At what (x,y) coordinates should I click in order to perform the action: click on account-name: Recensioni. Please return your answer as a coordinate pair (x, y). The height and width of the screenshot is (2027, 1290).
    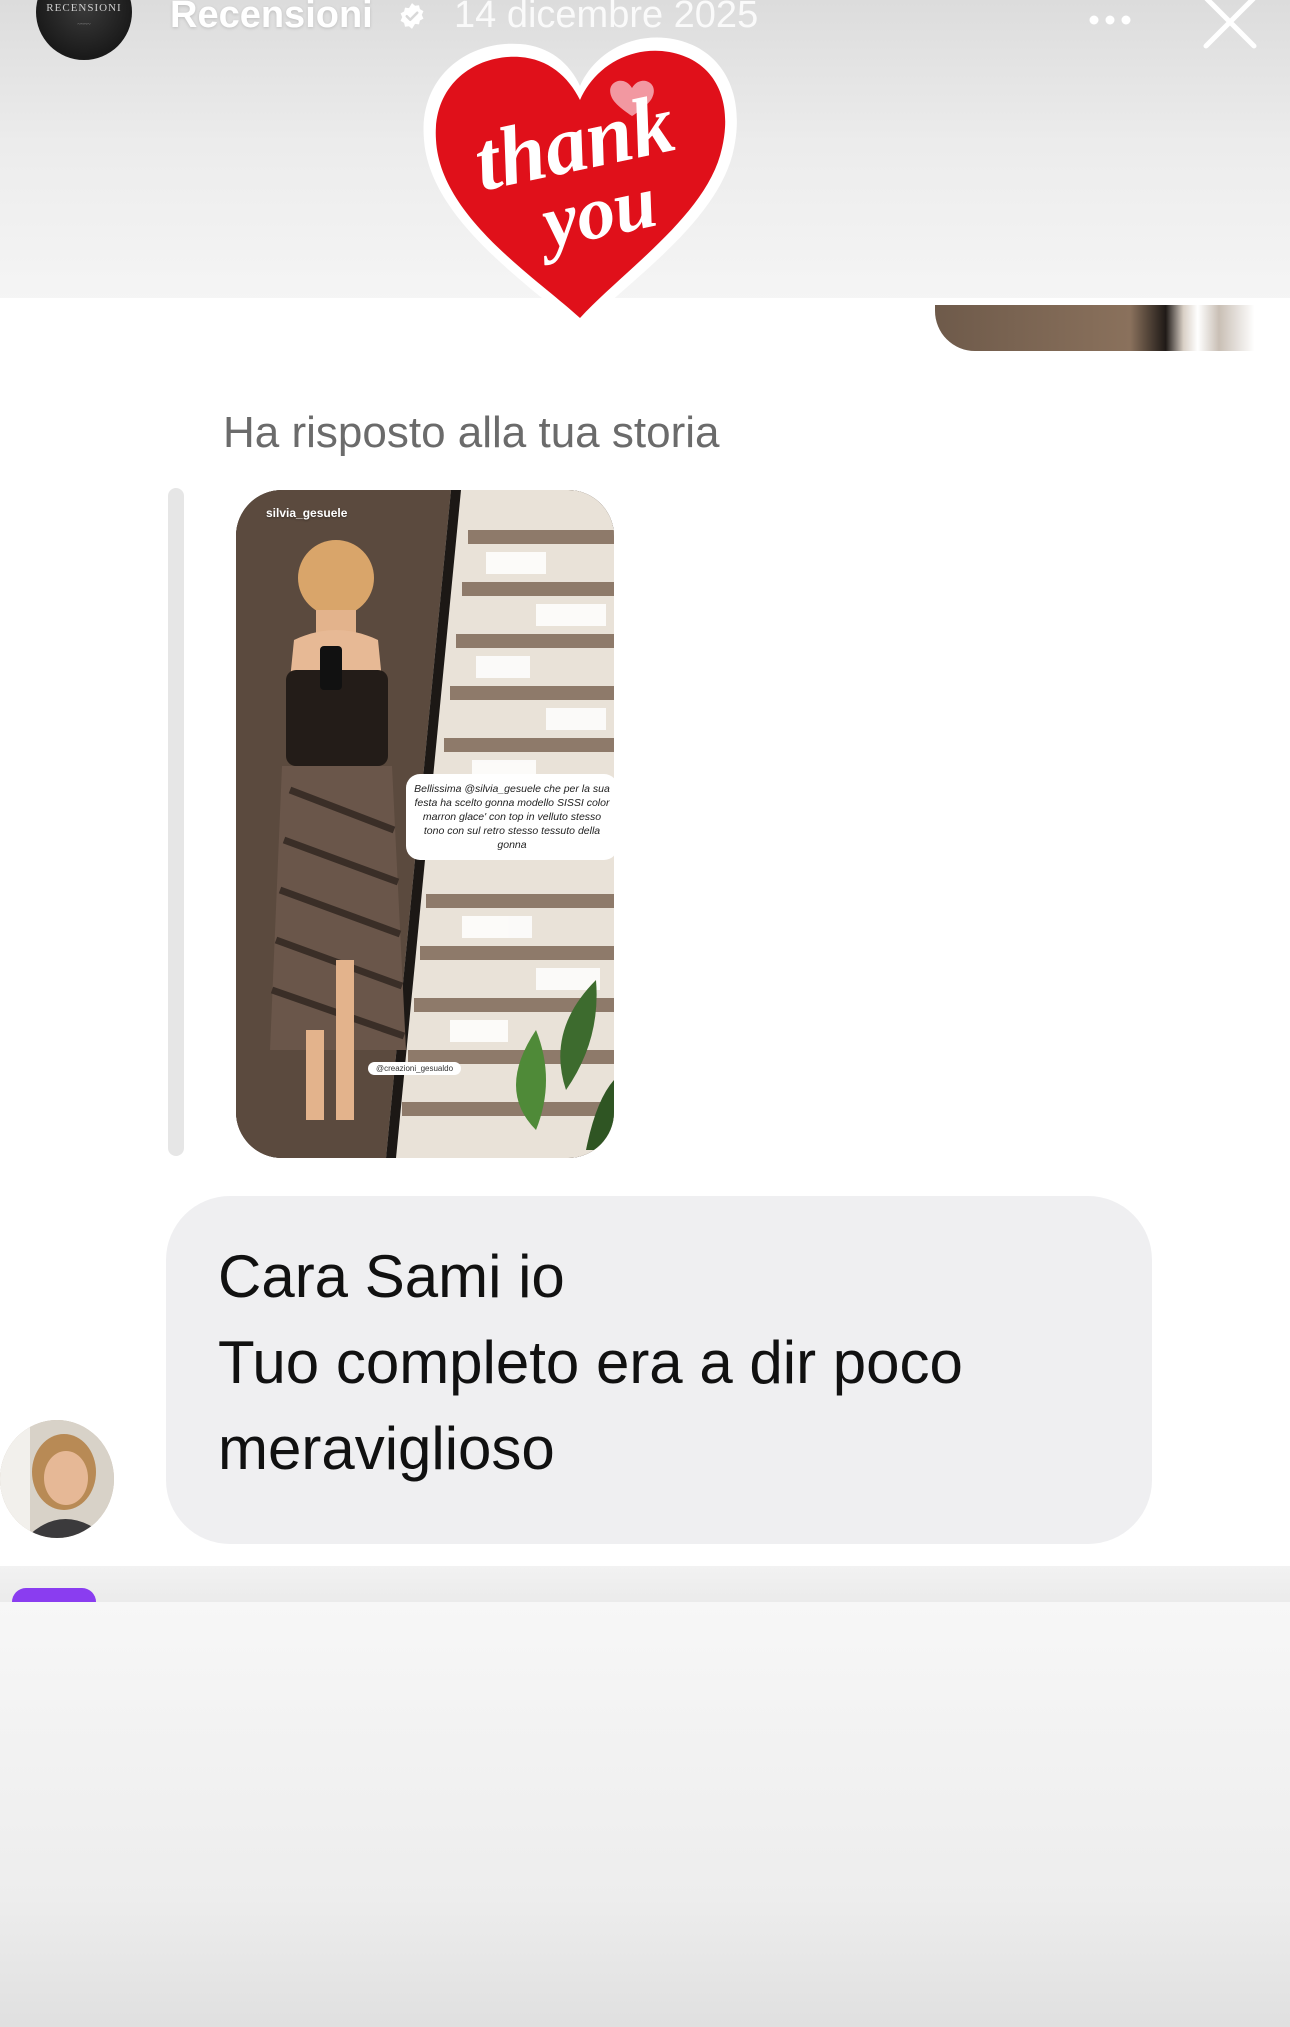
    Looking at the image, I should click on (271, 18).